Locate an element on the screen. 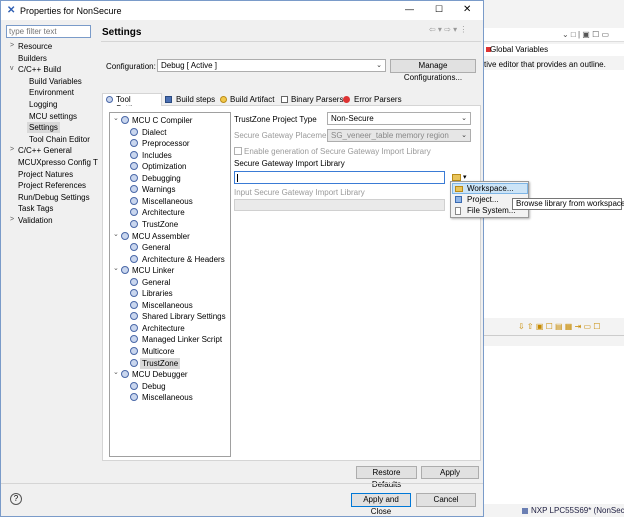 The width and height of the screenshot is (624, 518). nav-item-label: MCU settings is located at coordinates (53, 116).